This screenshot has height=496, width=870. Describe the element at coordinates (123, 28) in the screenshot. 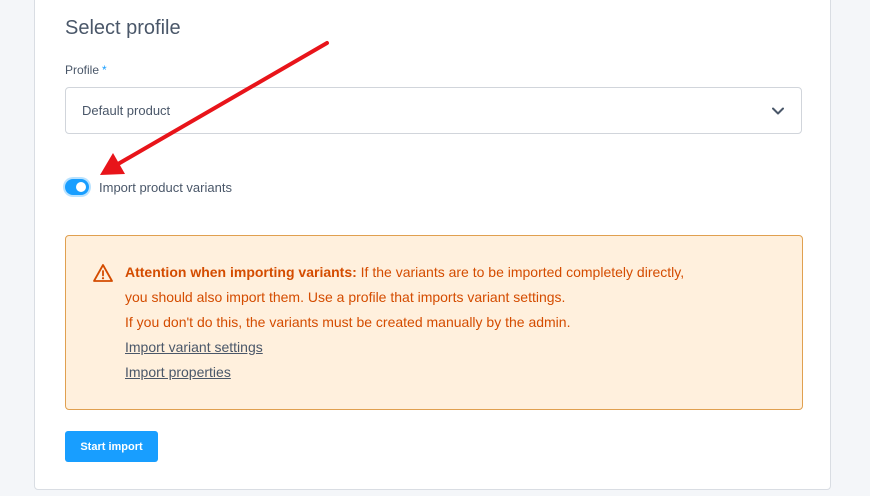

I see `page-title: Select profile` at that location.